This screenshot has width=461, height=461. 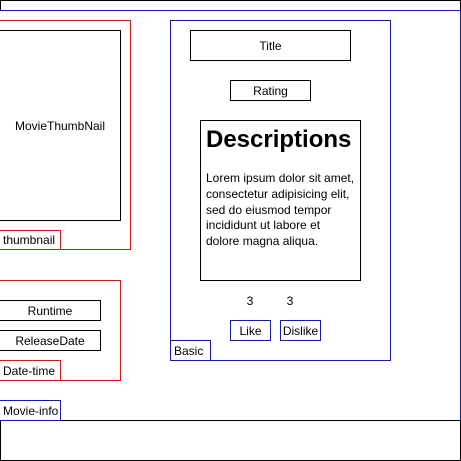 I want to click on dislike-button: Dislike, so click(x=300, y=330).